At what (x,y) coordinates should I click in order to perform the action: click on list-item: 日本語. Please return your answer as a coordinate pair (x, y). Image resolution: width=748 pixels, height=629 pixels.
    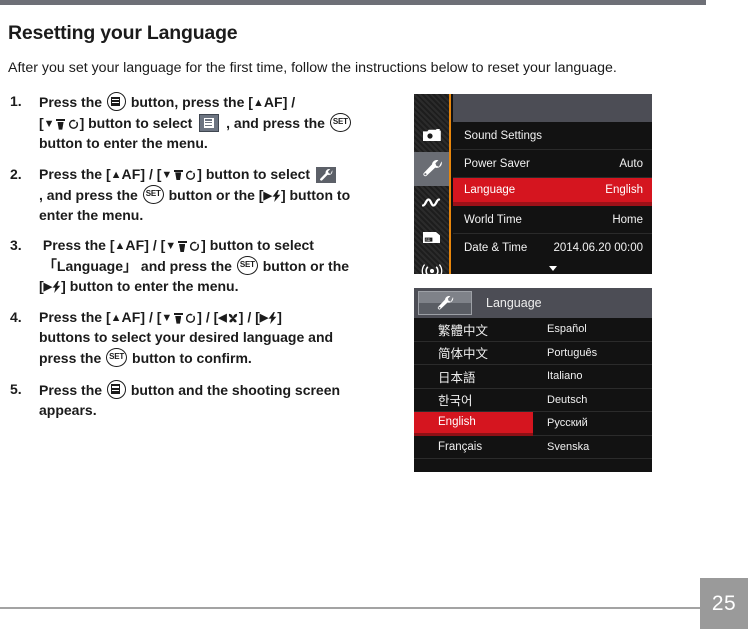
    Looking at the image, I should click on (473, 377).